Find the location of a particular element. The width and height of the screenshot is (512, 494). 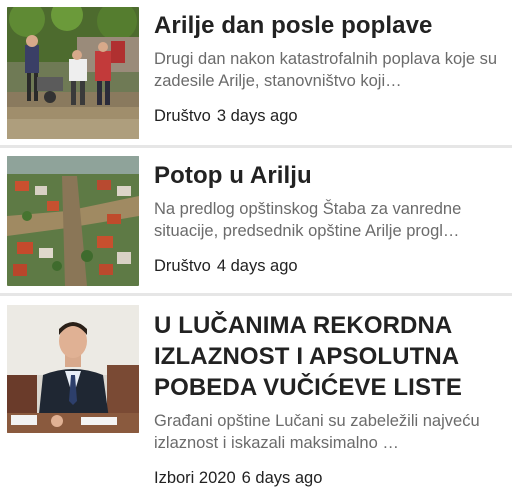

article-meta: Društvo 4 days ago is located at coordinates (329, 266).